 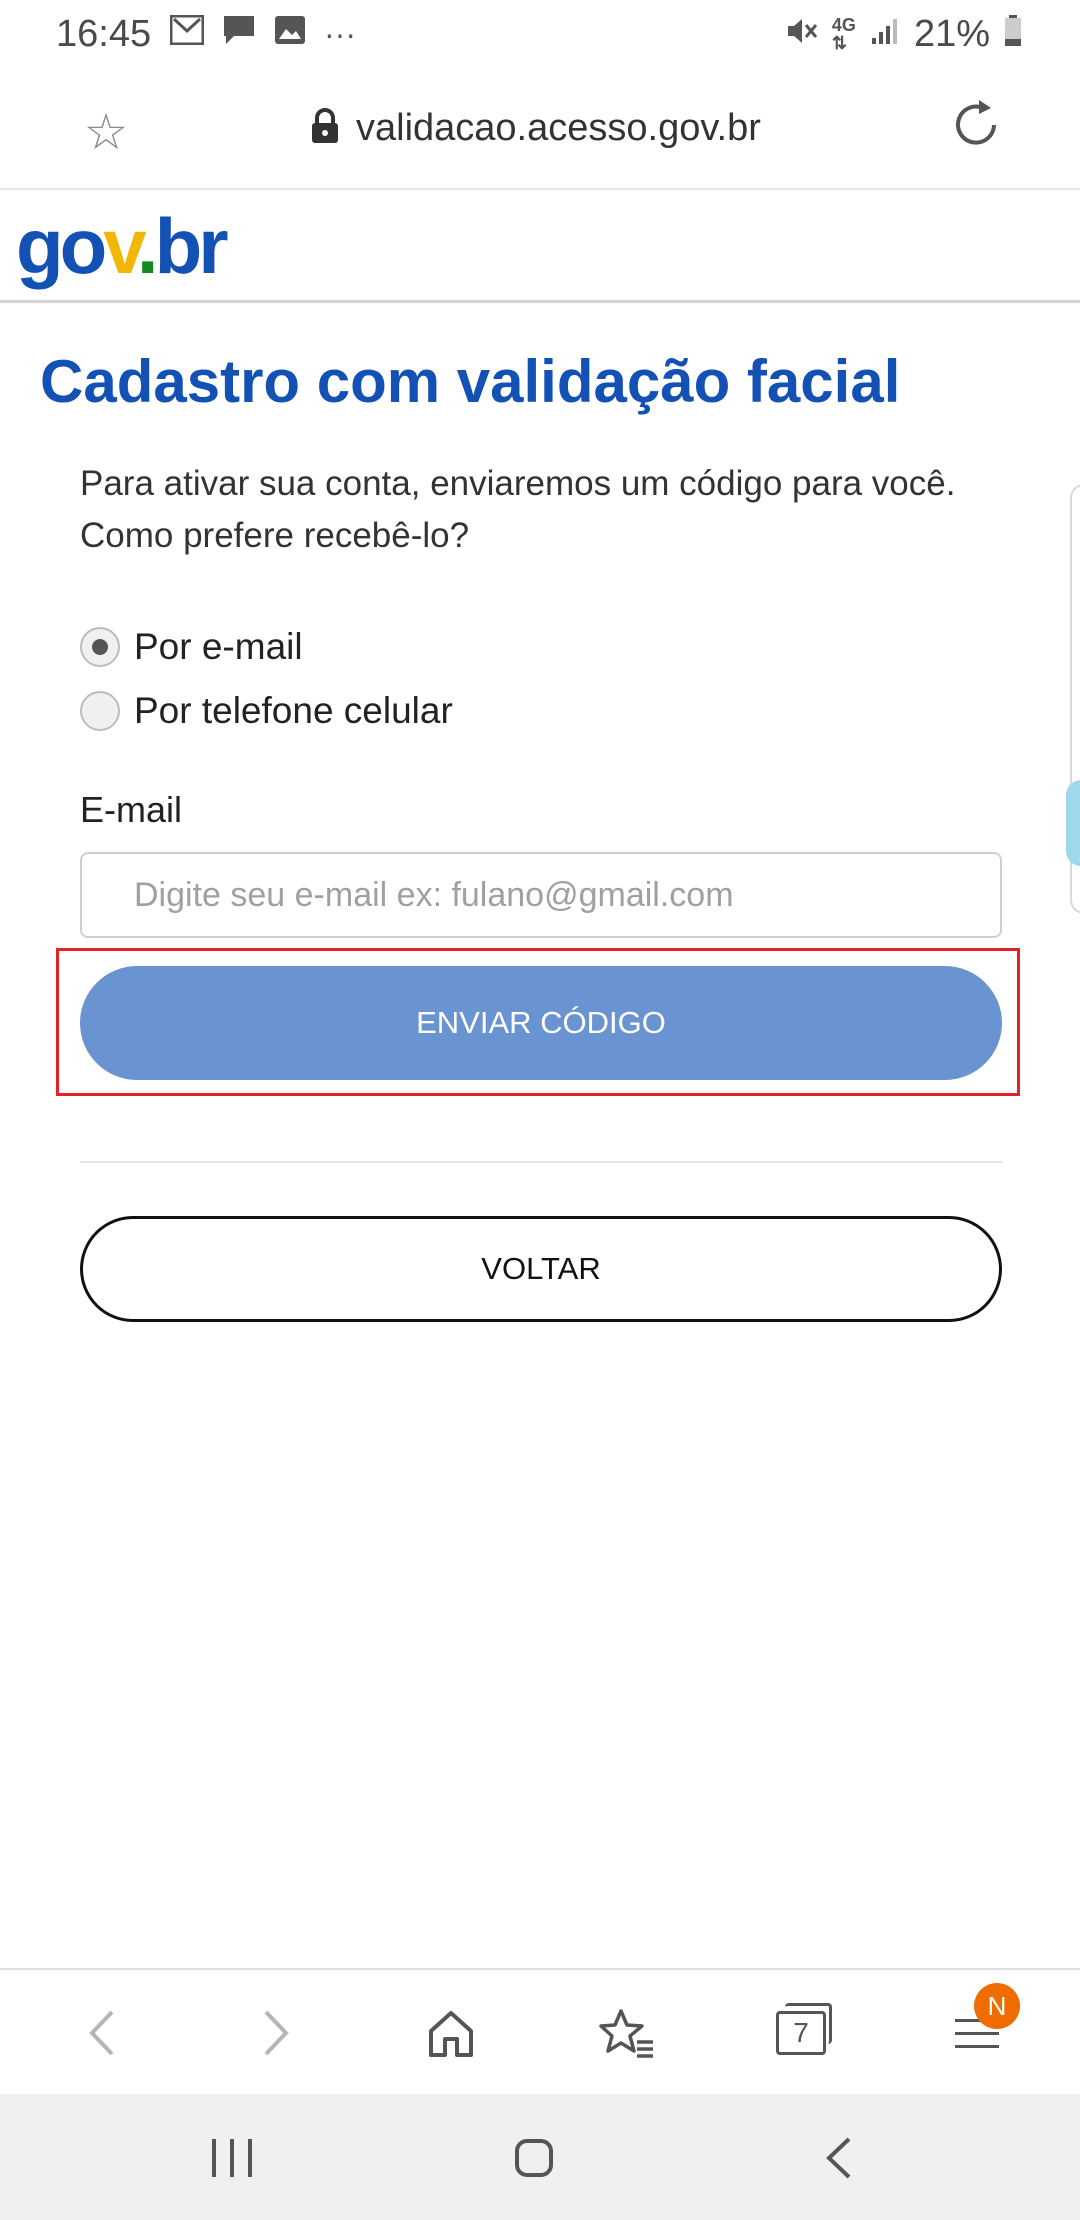 I want to click on option-email-label: Por e-mail, so click(x=218, y=646).